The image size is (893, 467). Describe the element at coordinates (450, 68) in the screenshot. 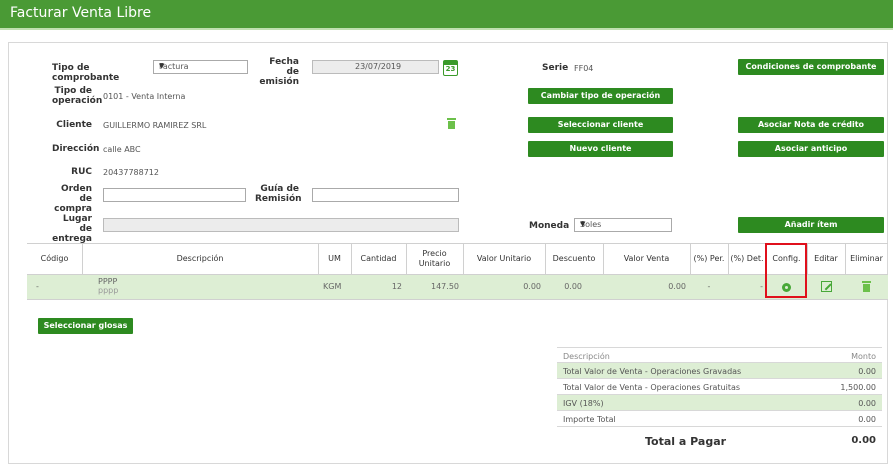

I see `calendar-icon: 23` at that location.